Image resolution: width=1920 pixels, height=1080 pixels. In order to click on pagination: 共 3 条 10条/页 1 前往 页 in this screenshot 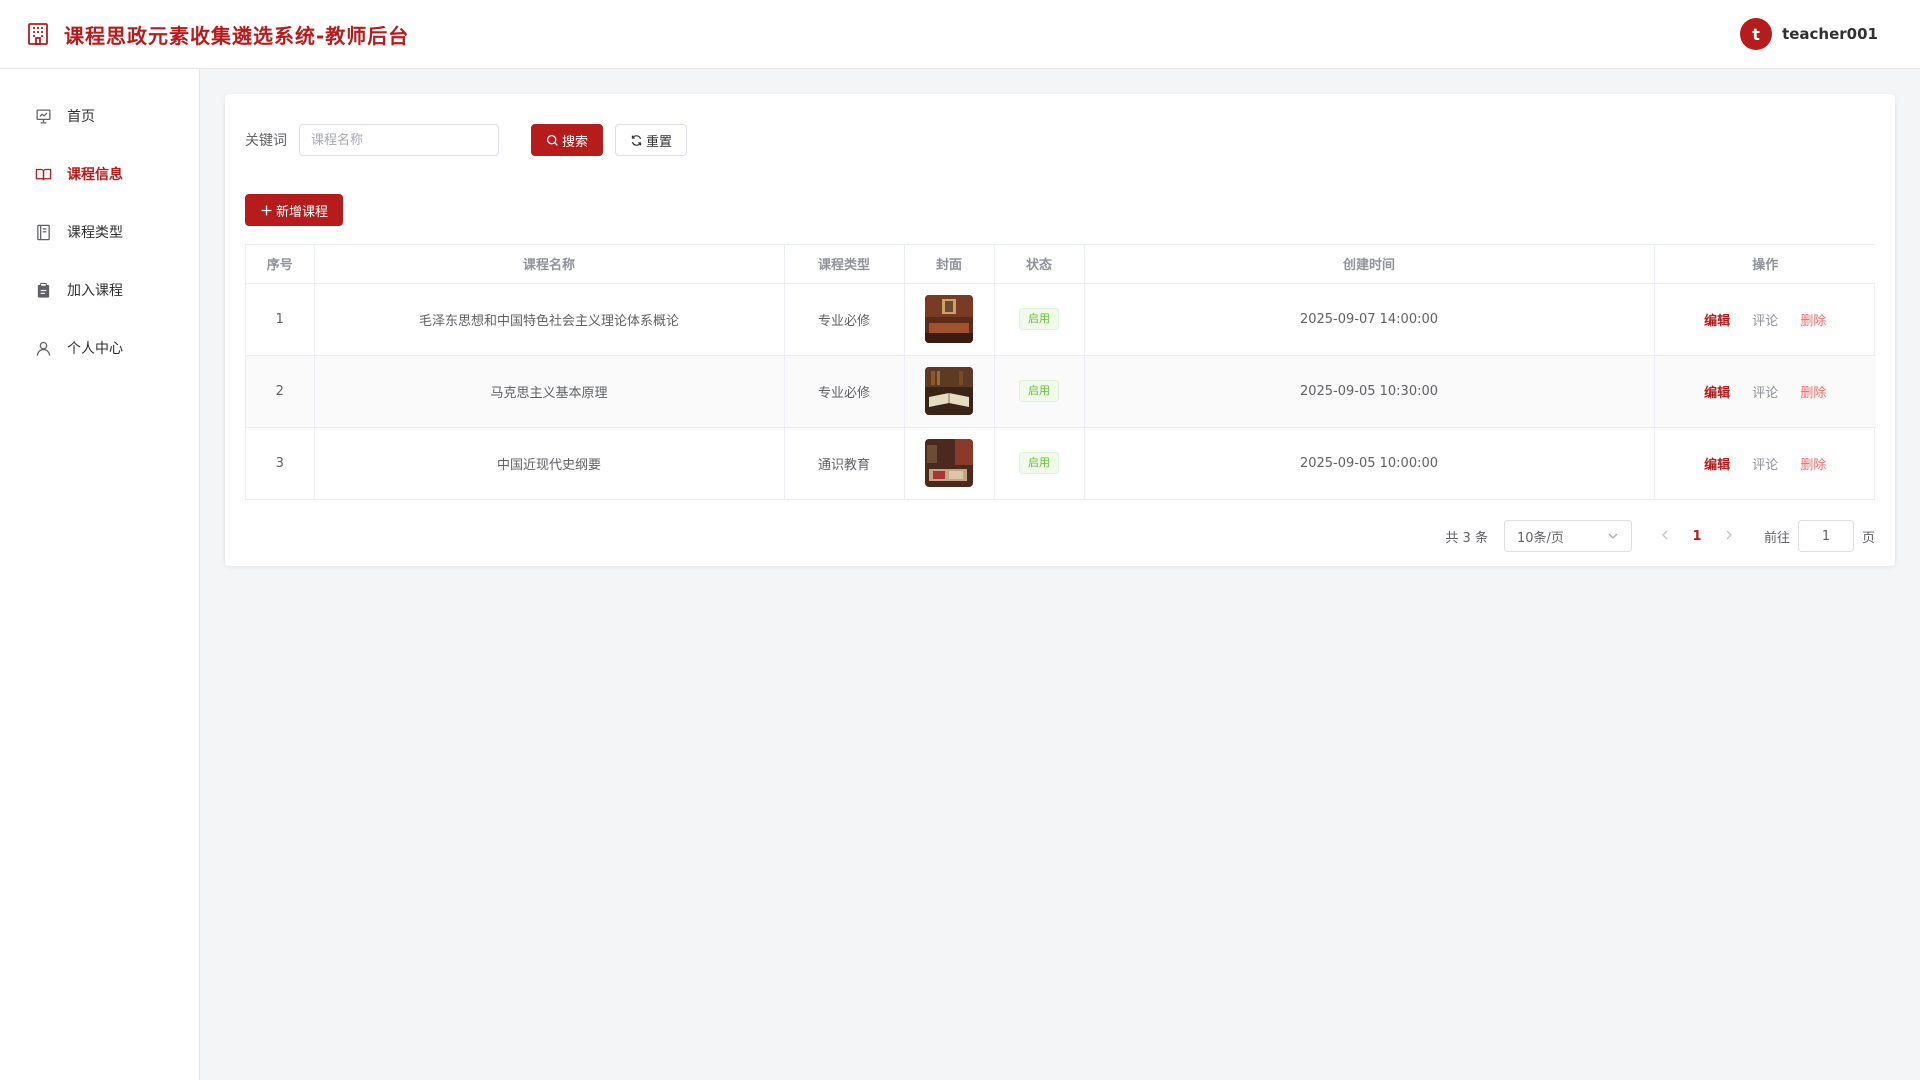, I will do `click(1060, 536)`.